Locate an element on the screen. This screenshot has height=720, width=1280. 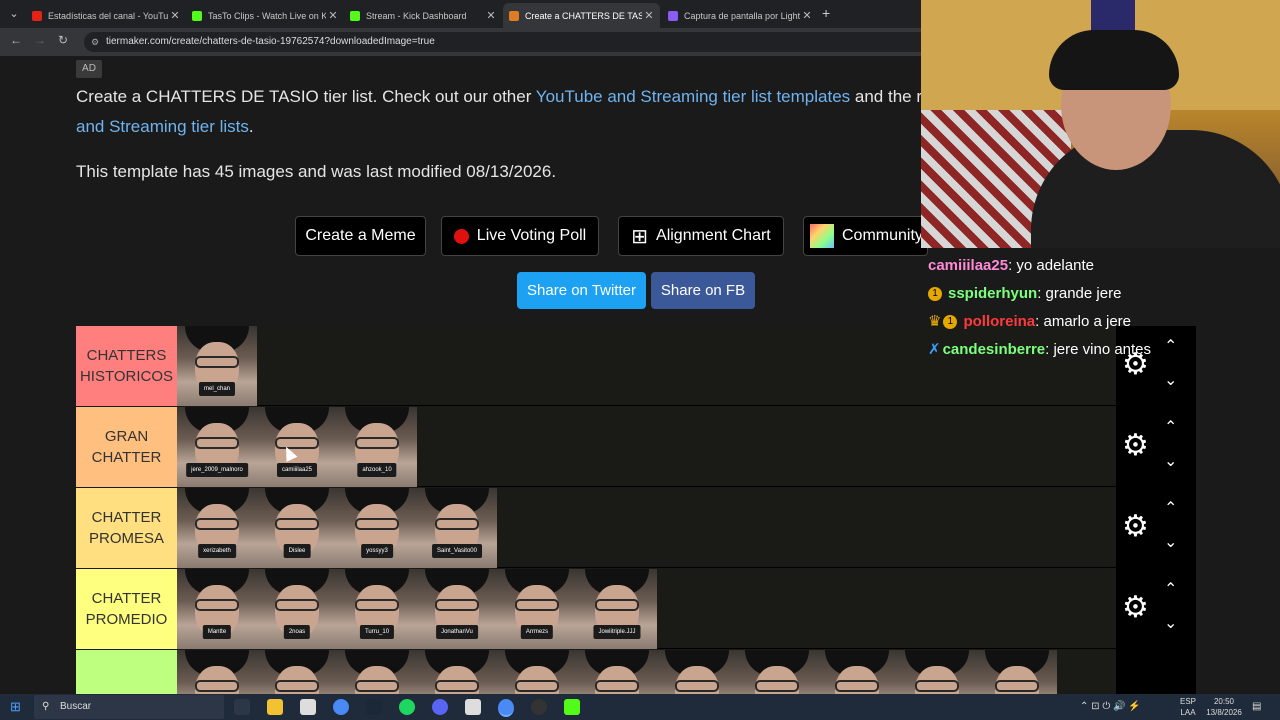
tab-tiermaker: Create a CHATTERS DE TASIO Tier List ✕ is located at coordinates (581, 15).